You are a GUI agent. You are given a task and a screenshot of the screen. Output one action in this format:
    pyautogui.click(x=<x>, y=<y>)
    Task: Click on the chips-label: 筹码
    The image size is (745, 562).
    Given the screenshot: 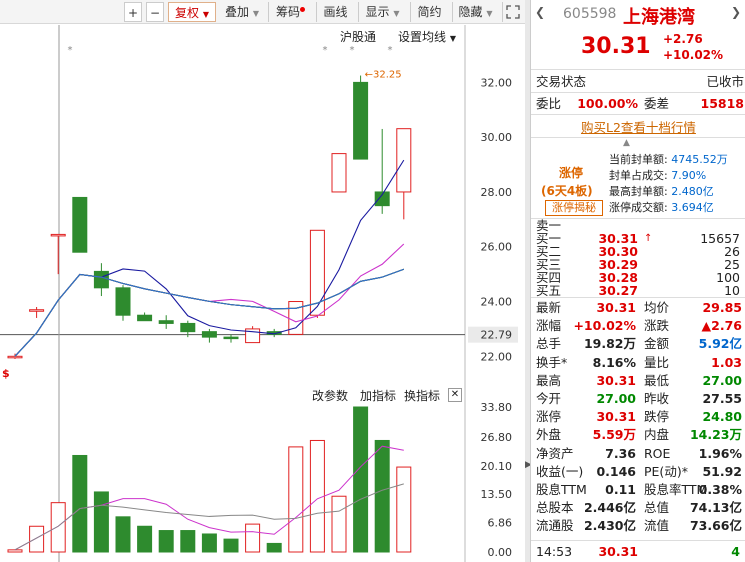 What is the action you would take?
    pyautogui.click(x=287, y=12)
    